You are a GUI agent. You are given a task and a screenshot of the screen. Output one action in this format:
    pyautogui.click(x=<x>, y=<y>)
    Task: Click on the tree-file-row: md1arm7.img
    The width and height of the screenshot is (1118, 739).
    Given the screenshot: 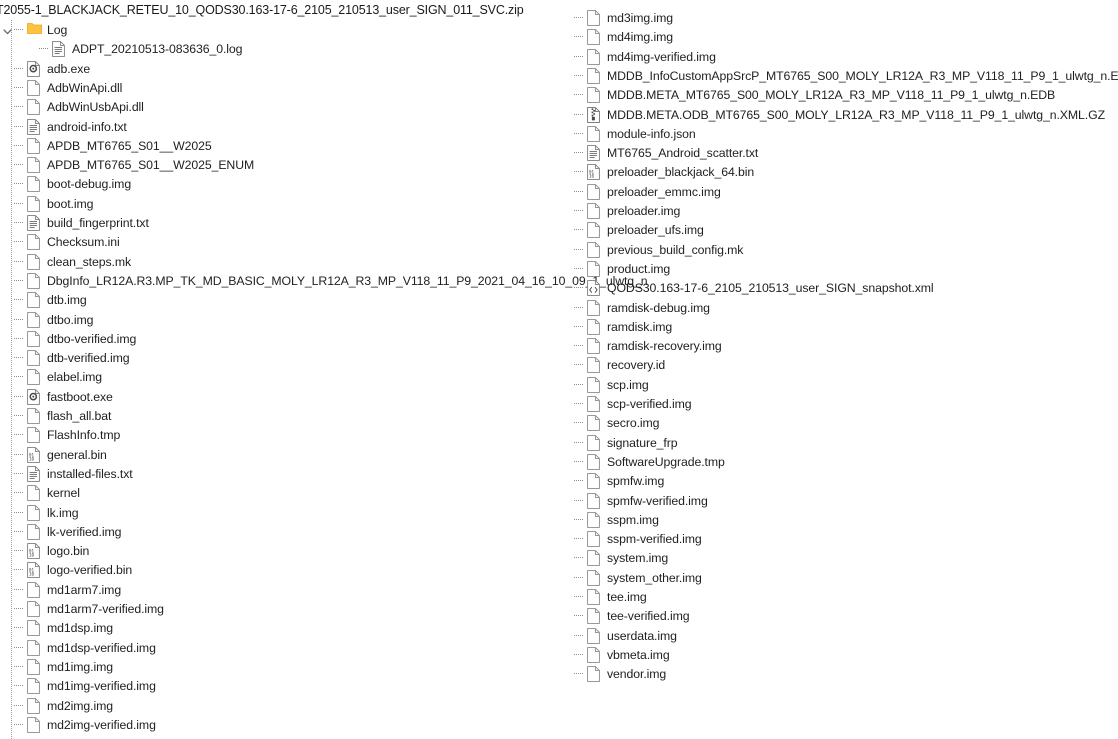 What is the action you would take?
    pyautogui.click(x=60, y=589)
    